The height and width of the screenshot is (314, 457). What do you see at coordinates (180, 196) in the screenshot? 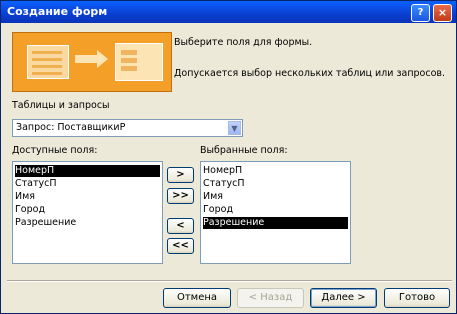
I see `add-all-fields-button: >>` at bounding box center [180, 196].